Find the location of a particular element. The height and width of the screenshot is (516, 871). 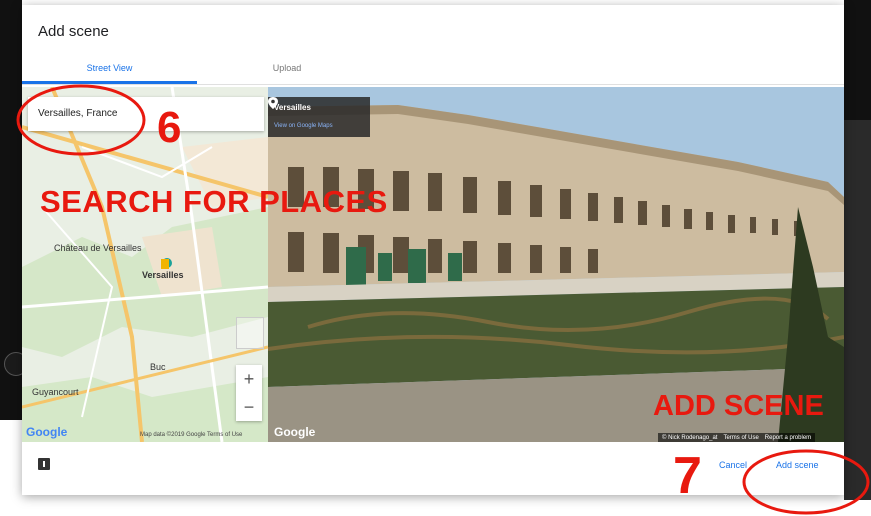

add-scene-highlight-circle is located at coordinates (806, 482).